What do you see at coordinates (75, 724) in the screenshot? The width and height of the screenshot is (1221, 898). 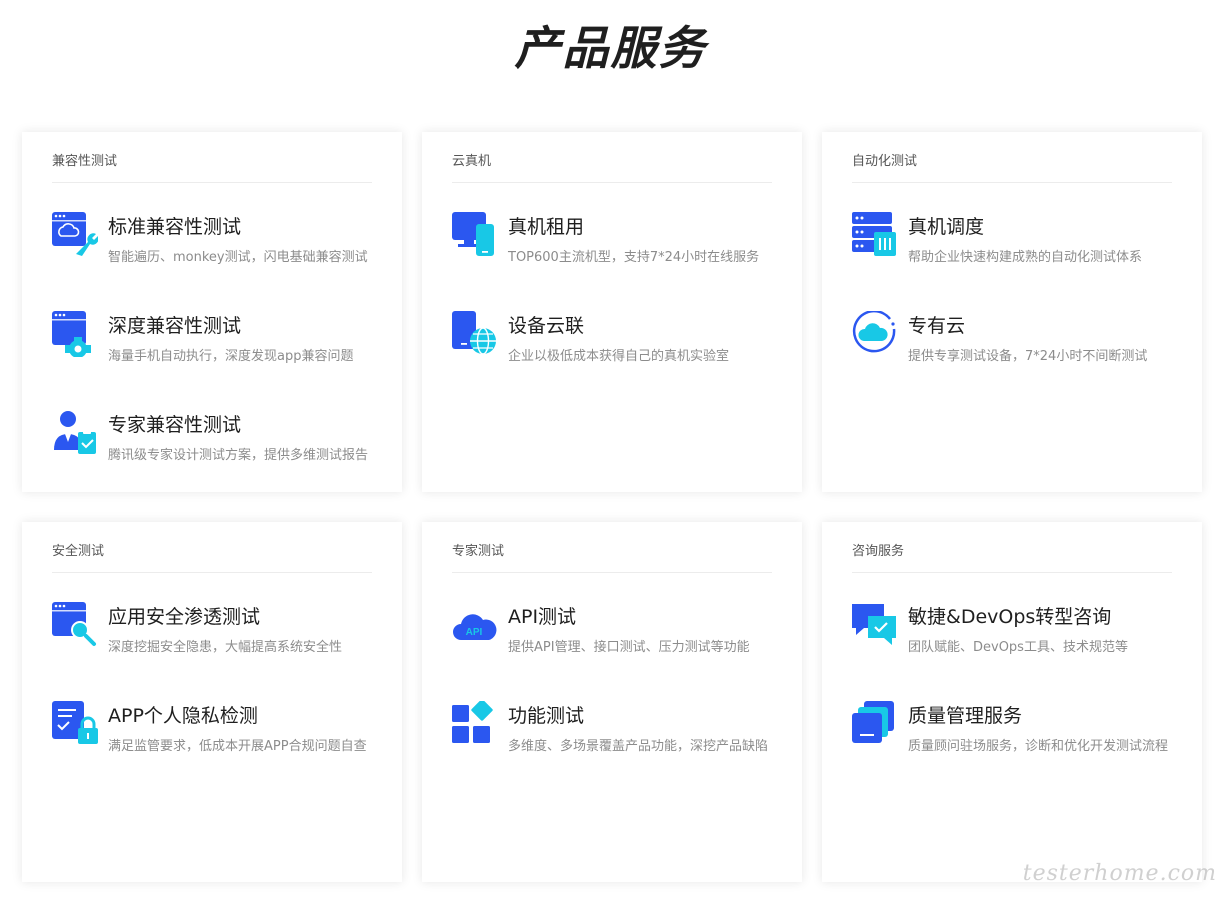 I see `document-lock-icon` at bounding box center [75, 724].